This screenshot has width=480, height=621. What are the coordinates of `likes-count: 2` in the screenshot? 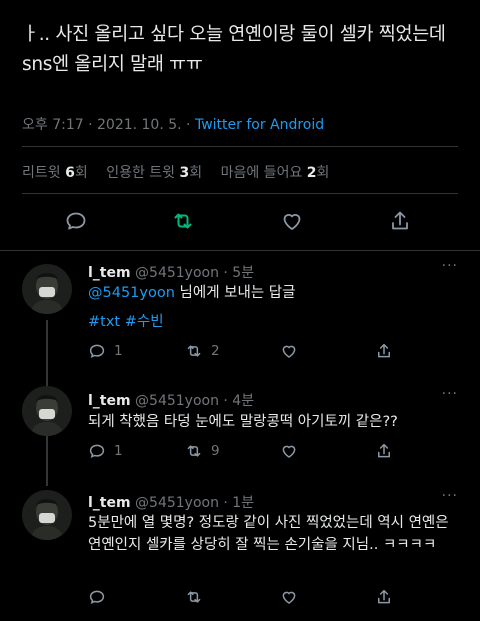 It's located at (311, 173).